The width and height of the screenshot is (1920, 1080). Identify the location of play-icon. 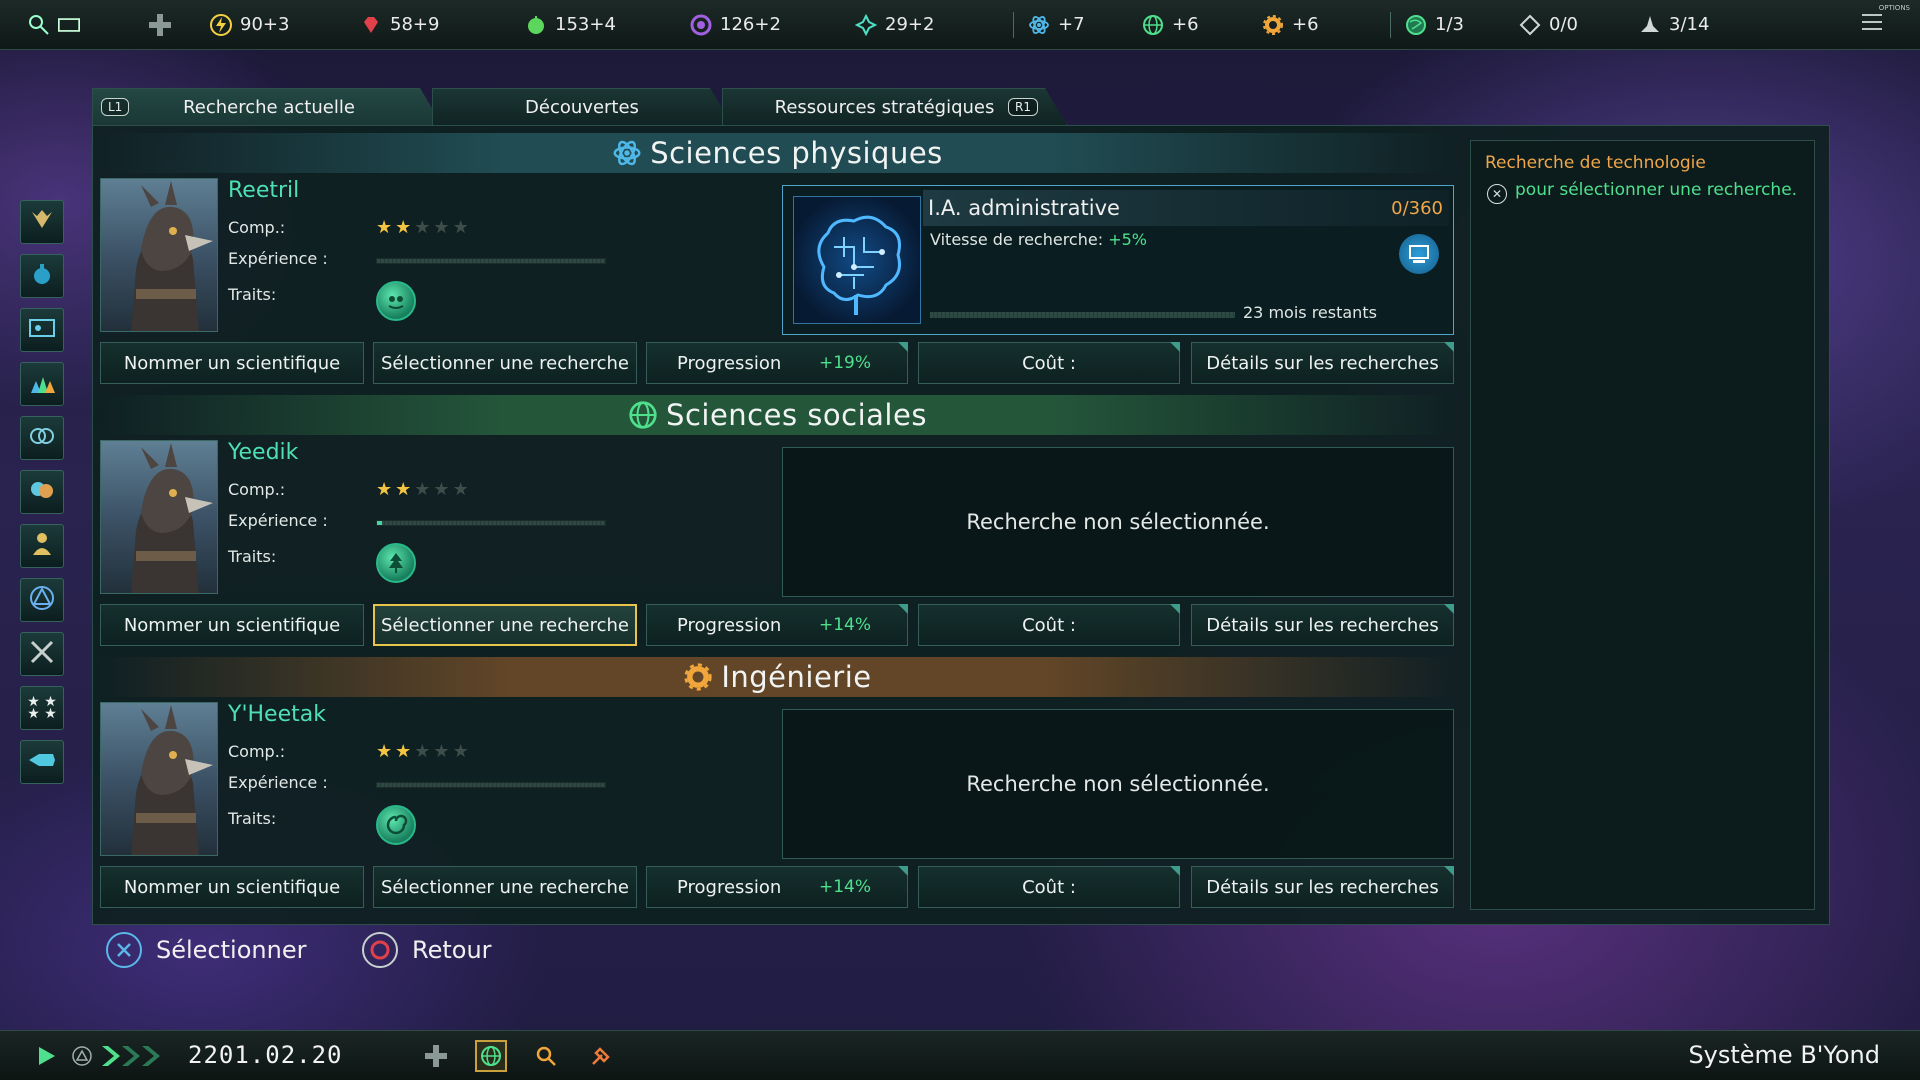
(46, 1056).